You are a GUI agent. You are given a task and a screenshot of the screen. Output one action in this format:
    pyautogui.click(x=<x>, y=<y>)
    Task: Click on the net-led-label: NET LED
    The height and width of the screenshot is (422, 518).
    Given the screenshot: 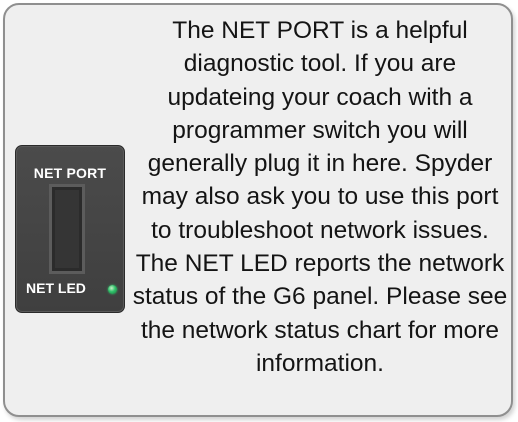 What is the action you would take?
    pyautogui.click(x=56, y=288)
    